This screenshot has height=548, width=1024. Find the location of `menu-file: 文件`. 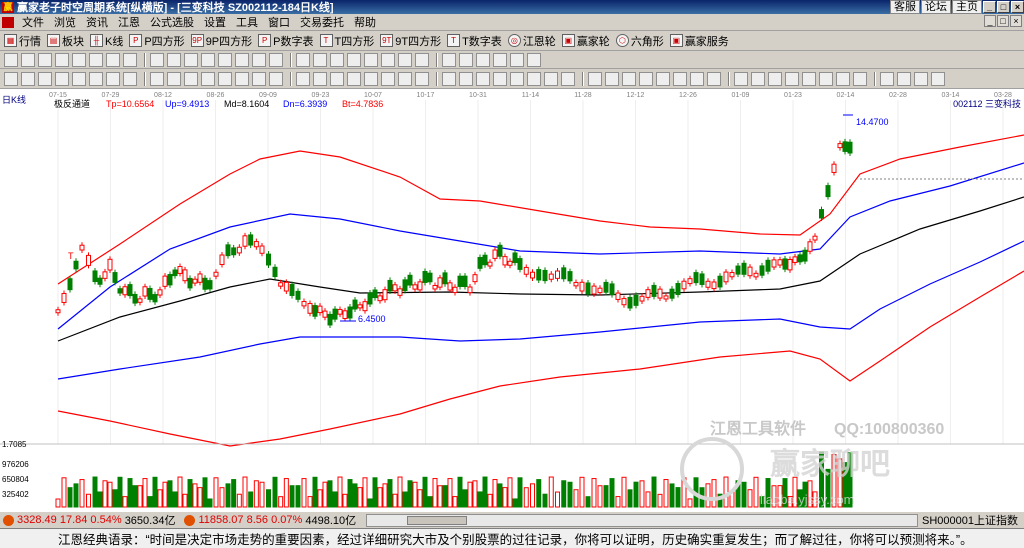

menu-file: 文件 is located at coordinates (33, 22).